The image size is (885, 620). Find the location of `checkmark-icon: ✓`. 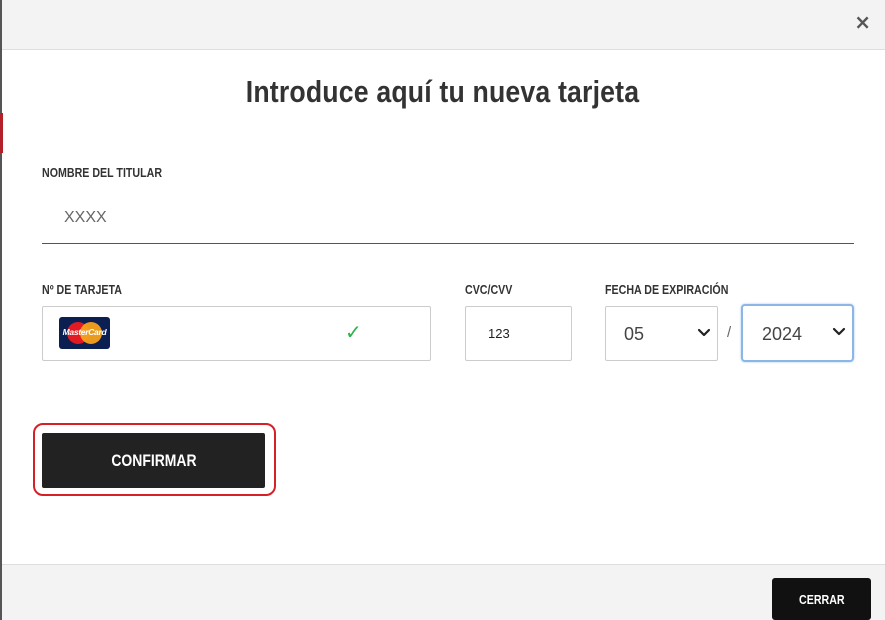

checkmark-icon: ✓ is located at coordinates (353, 332).